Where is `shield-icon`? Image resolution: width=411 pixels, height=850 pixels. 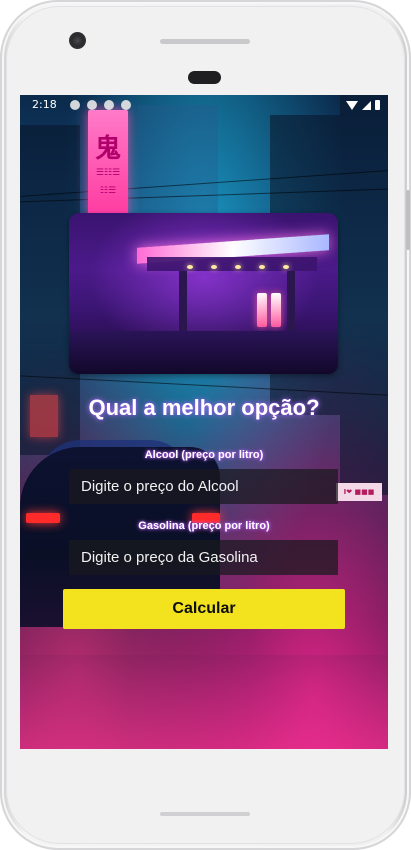 shield-icon is located at coordinates (109, 105).